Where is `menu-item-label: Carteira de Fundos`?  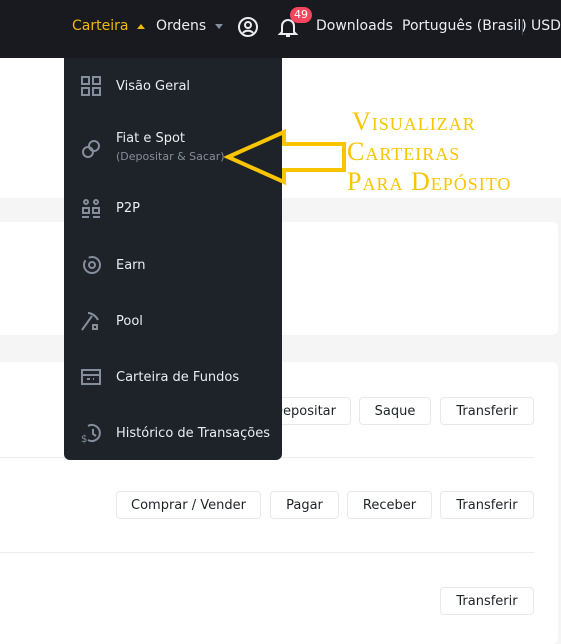 menu-item-label: Carteira de Fundos is located at coordinates (178, 377).